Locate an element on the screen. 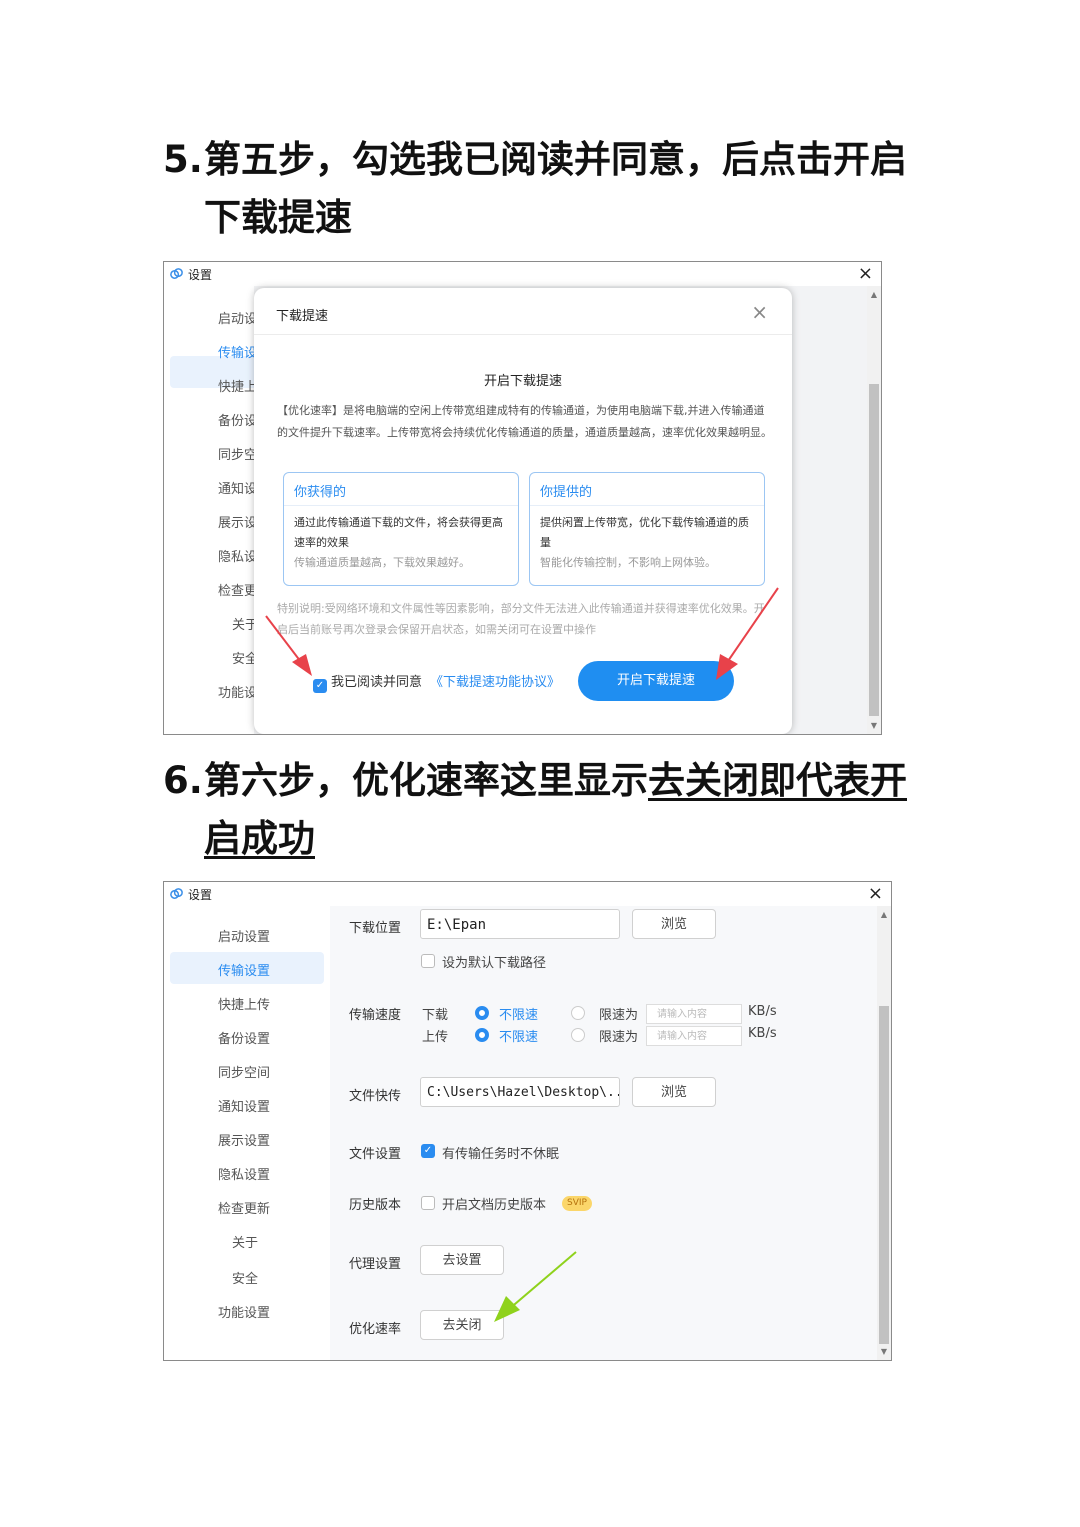  sidebar-item-backup: 备份设置 is located at coordinates (244, 1037).